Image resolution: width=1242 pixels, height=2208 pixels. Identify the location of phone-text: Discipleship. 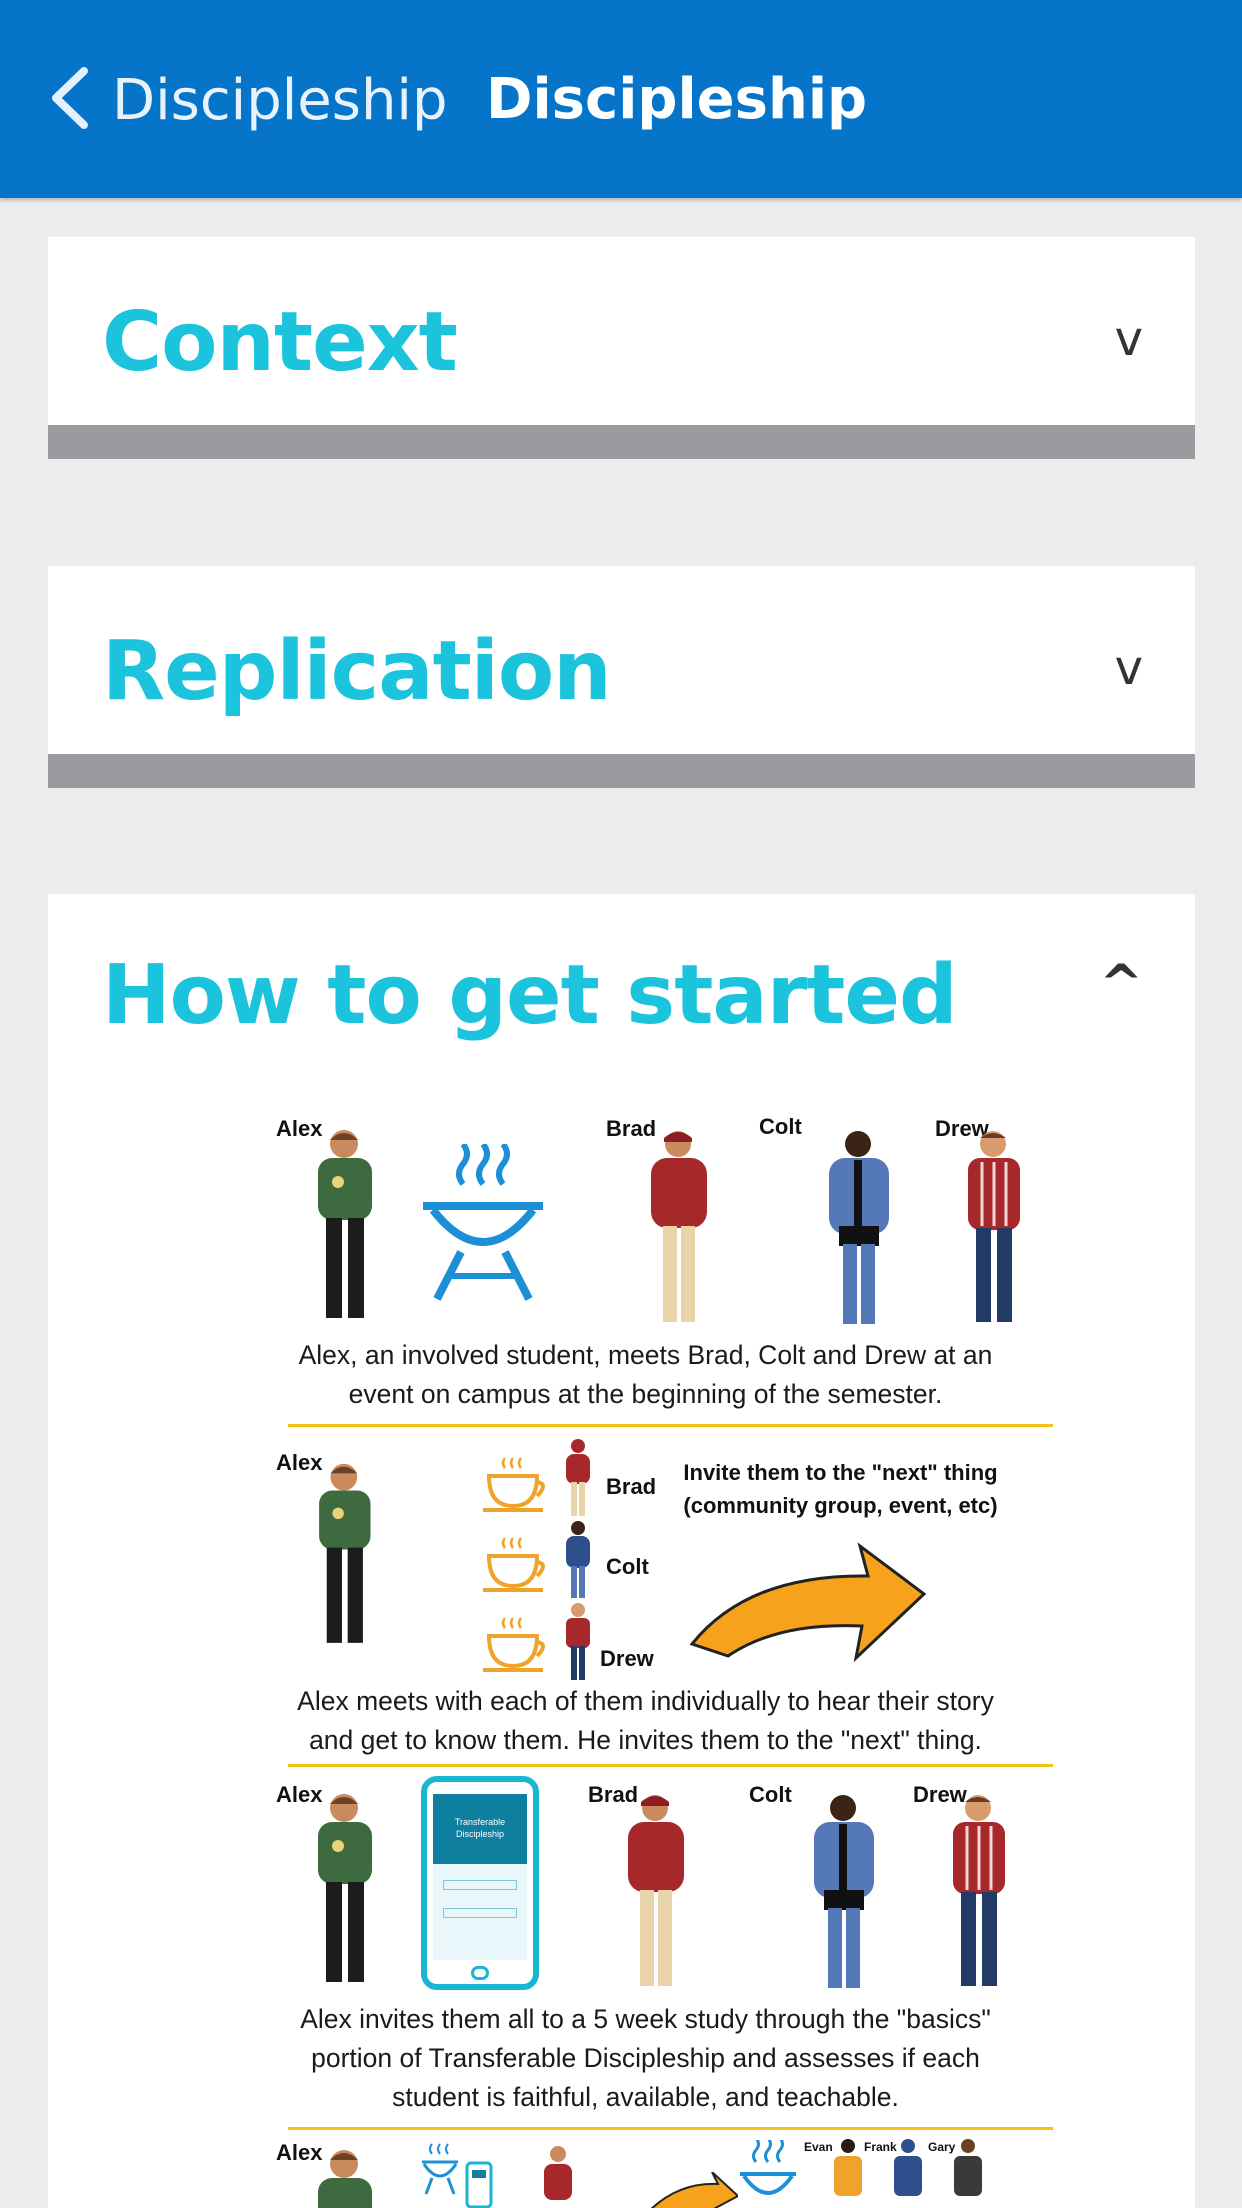
(480, 1834).